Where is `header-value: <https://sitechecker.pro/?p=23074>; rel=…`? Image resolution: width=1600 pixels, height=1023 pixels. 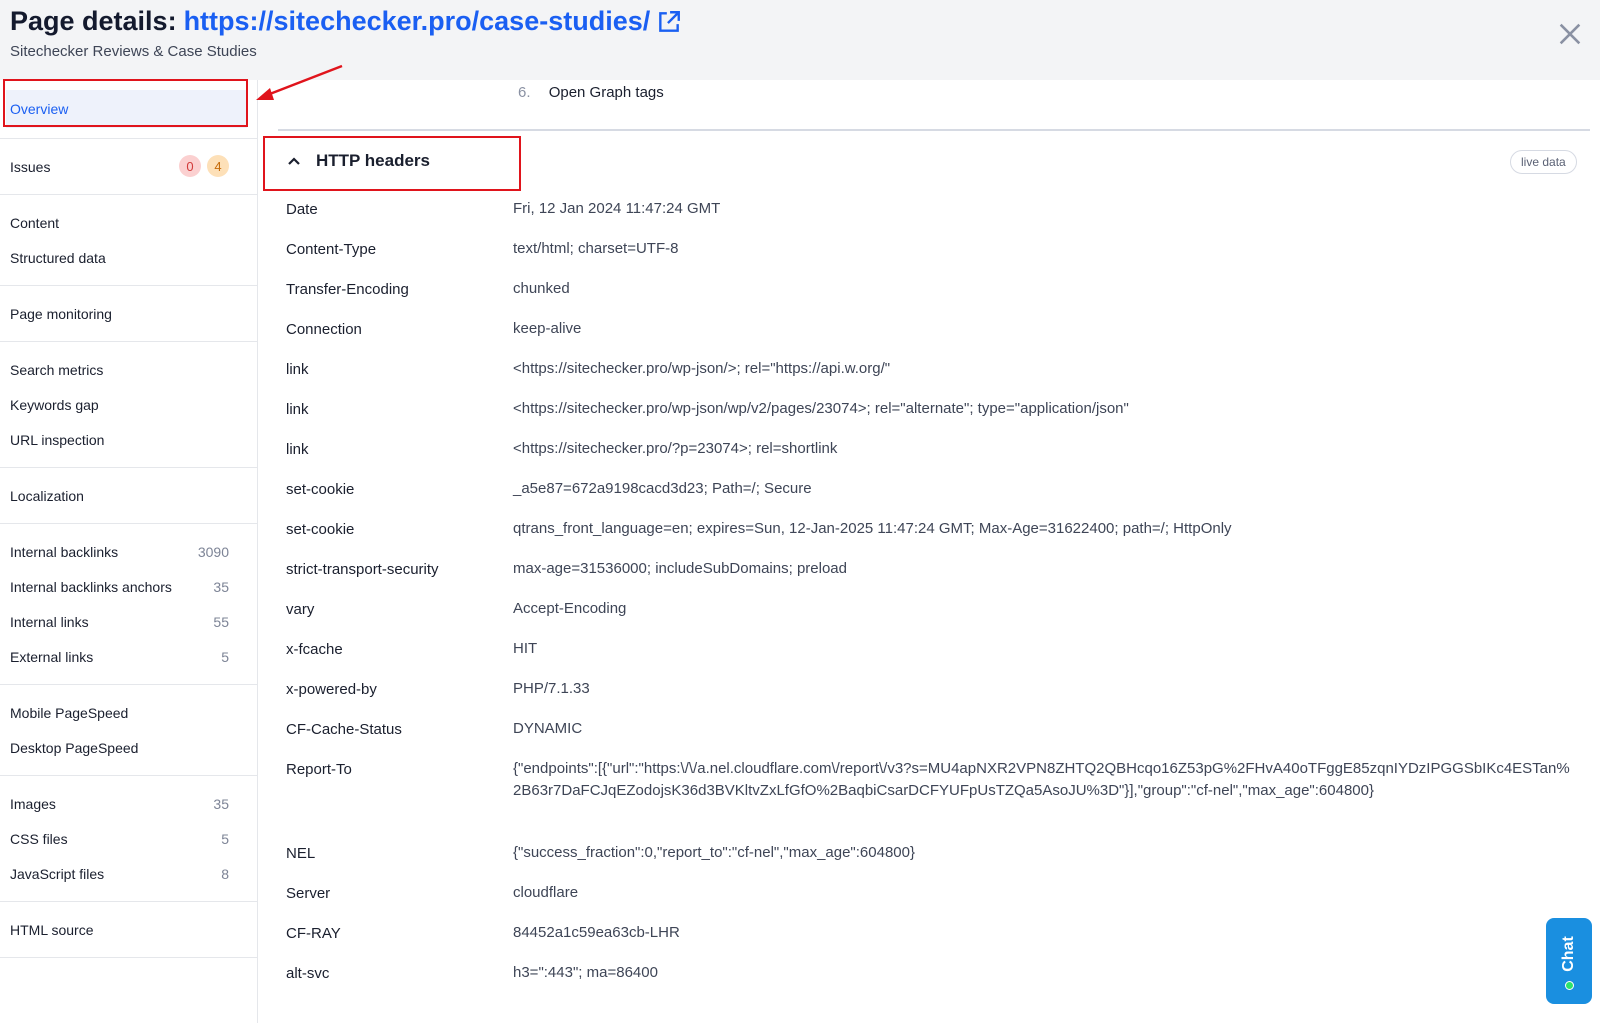 header-value: <https://sitechecker.pro/?p=23074>; rel=… is located at coordinates (675, 448).